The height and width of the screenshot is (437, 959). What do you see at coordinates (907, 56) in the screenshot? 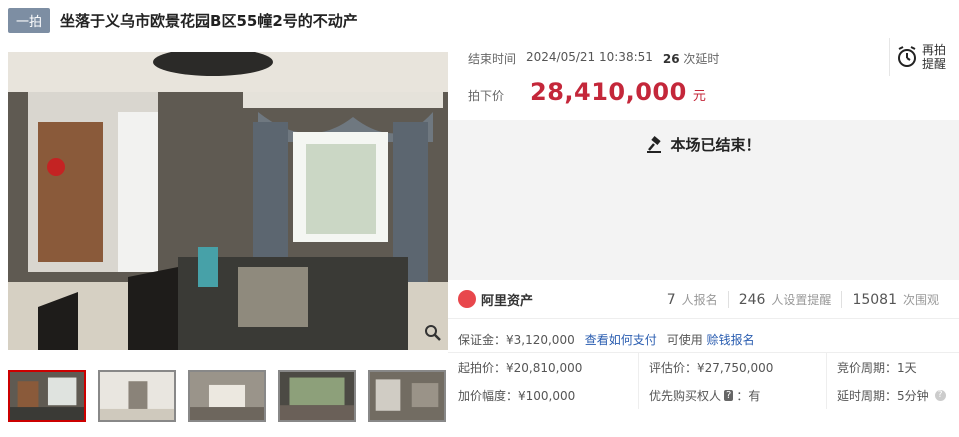
I see `alarm-clock-icon` at bounding box center [907, 56].